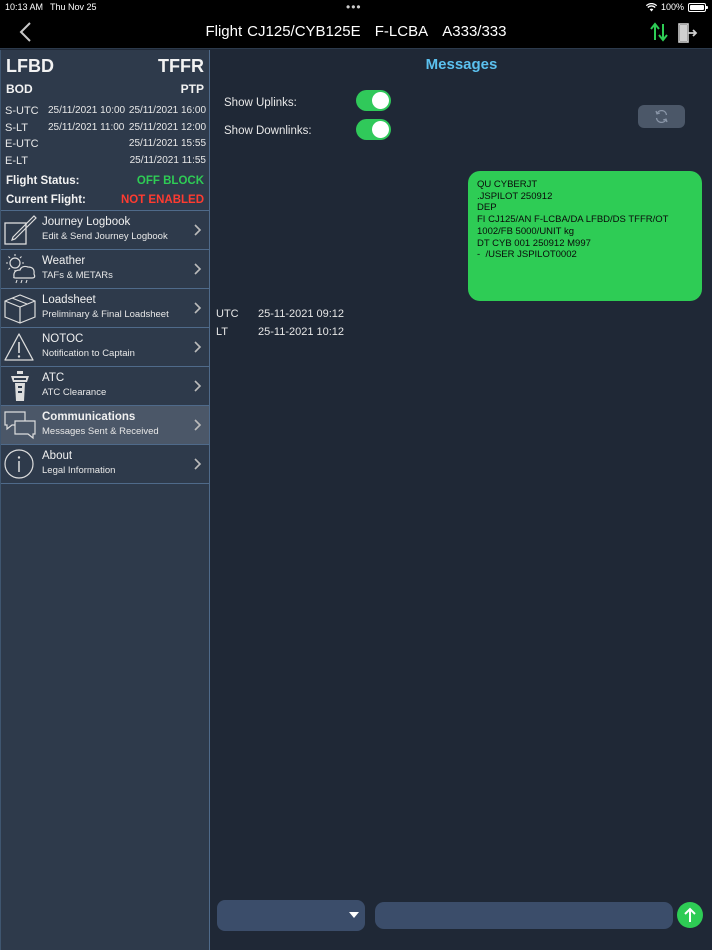 This screenshot has width=712, height=950. I want to click on show-uplinks-toggle, so click(373, 100).